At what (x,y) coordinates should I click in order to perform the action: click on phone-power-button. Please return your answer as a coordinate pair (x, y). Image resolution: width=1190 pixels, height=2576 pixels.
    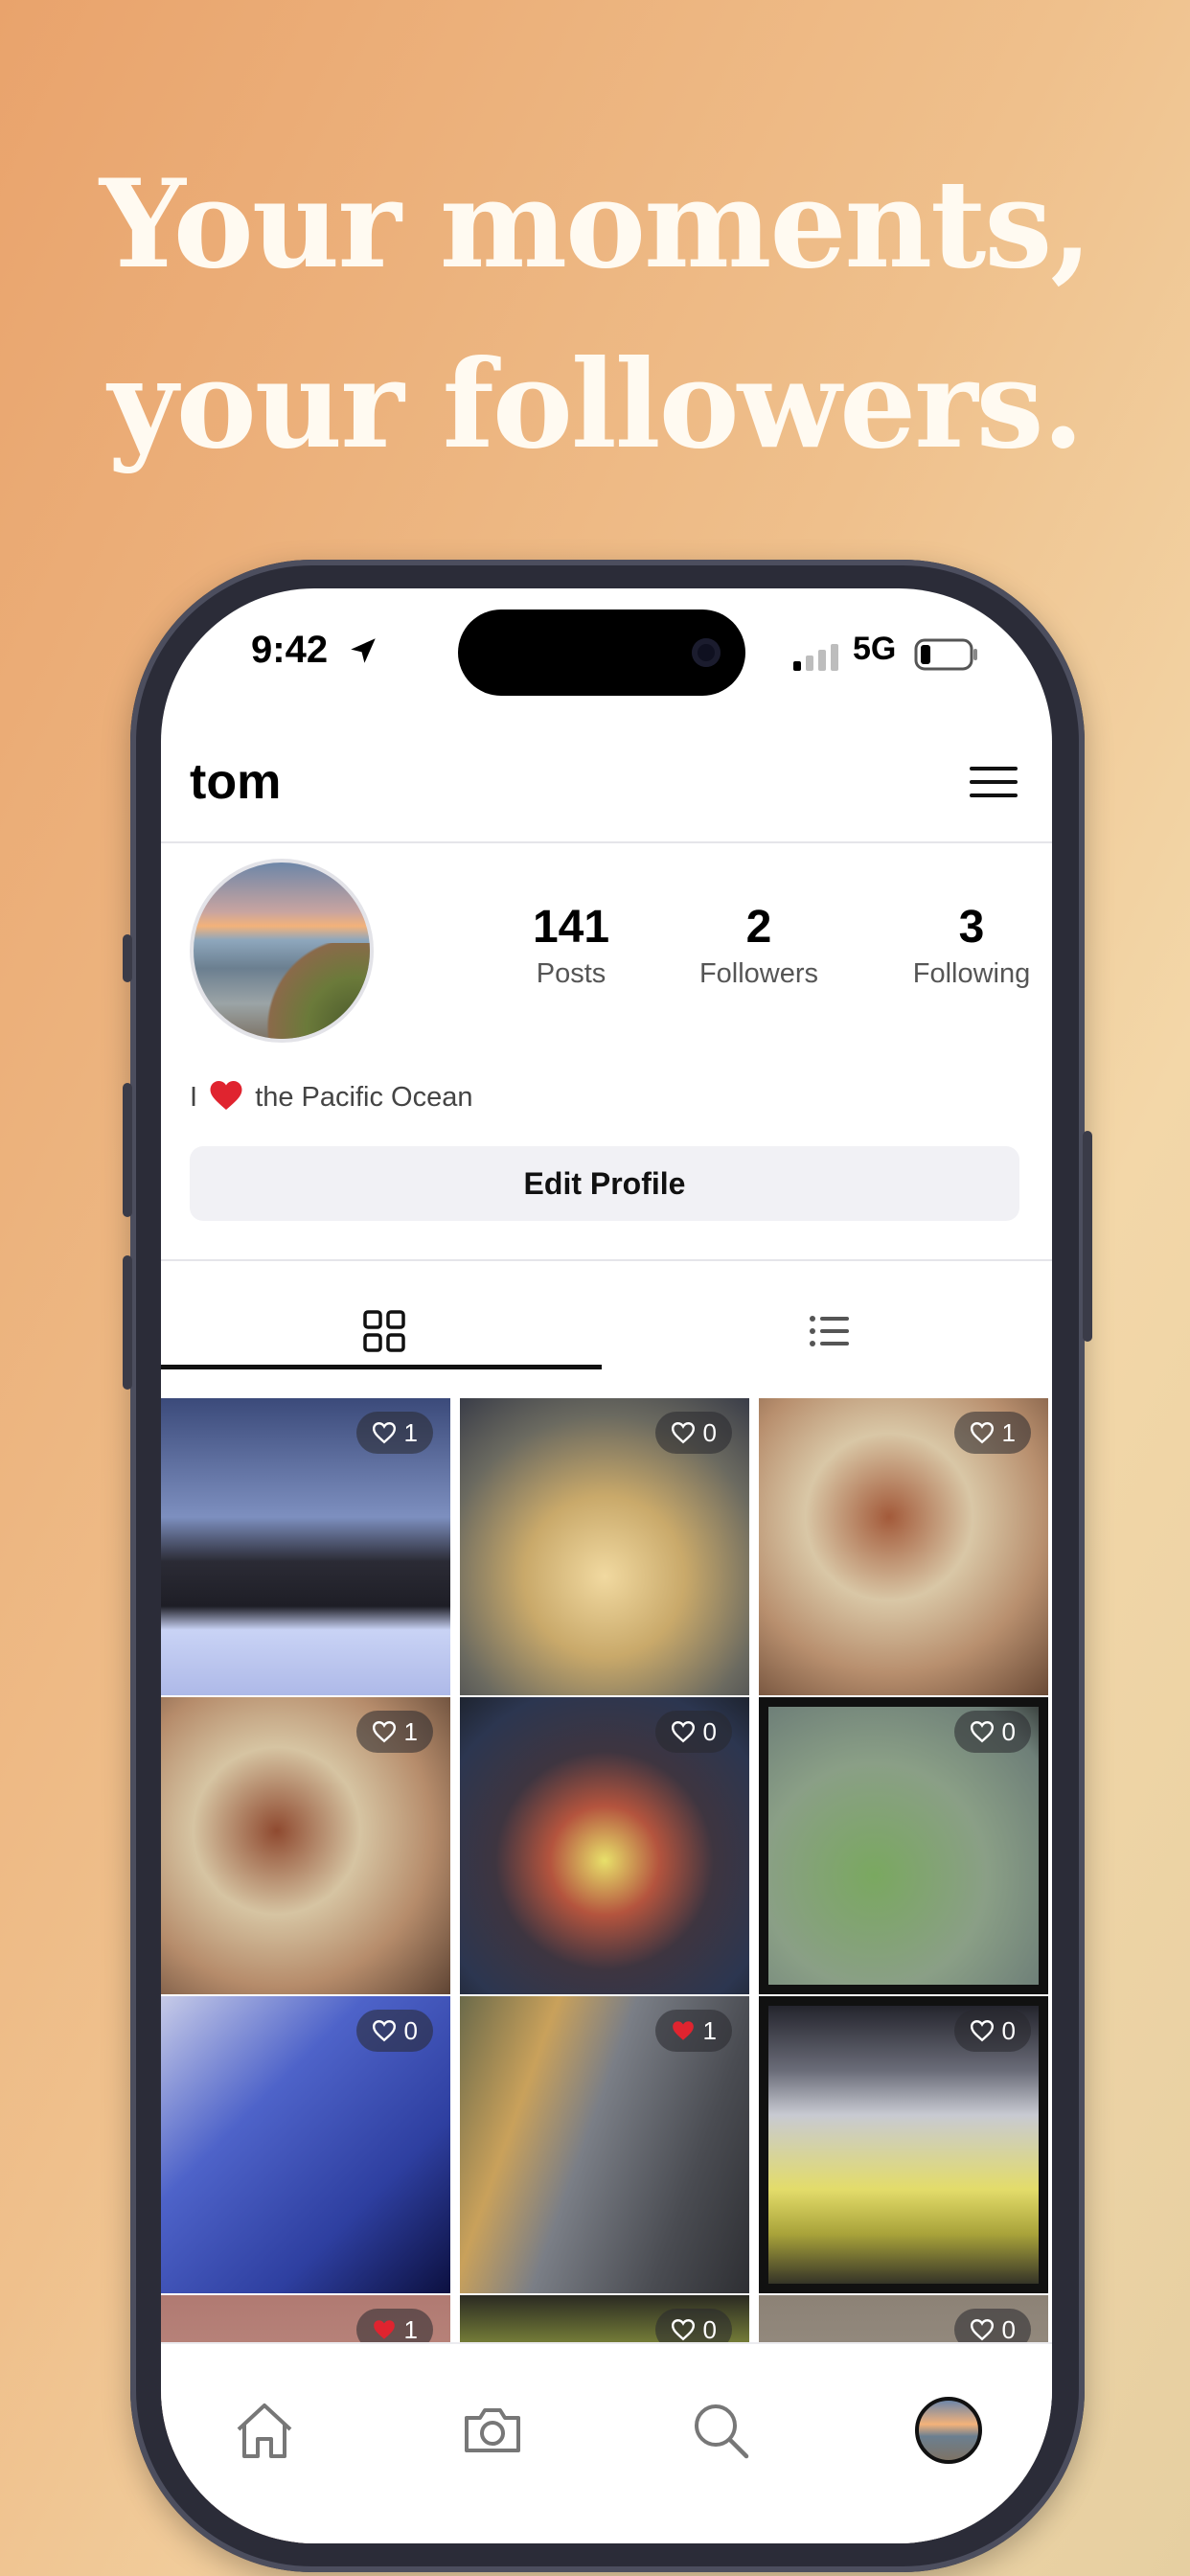
    Looking at the image, I should click on (1088, 1236).